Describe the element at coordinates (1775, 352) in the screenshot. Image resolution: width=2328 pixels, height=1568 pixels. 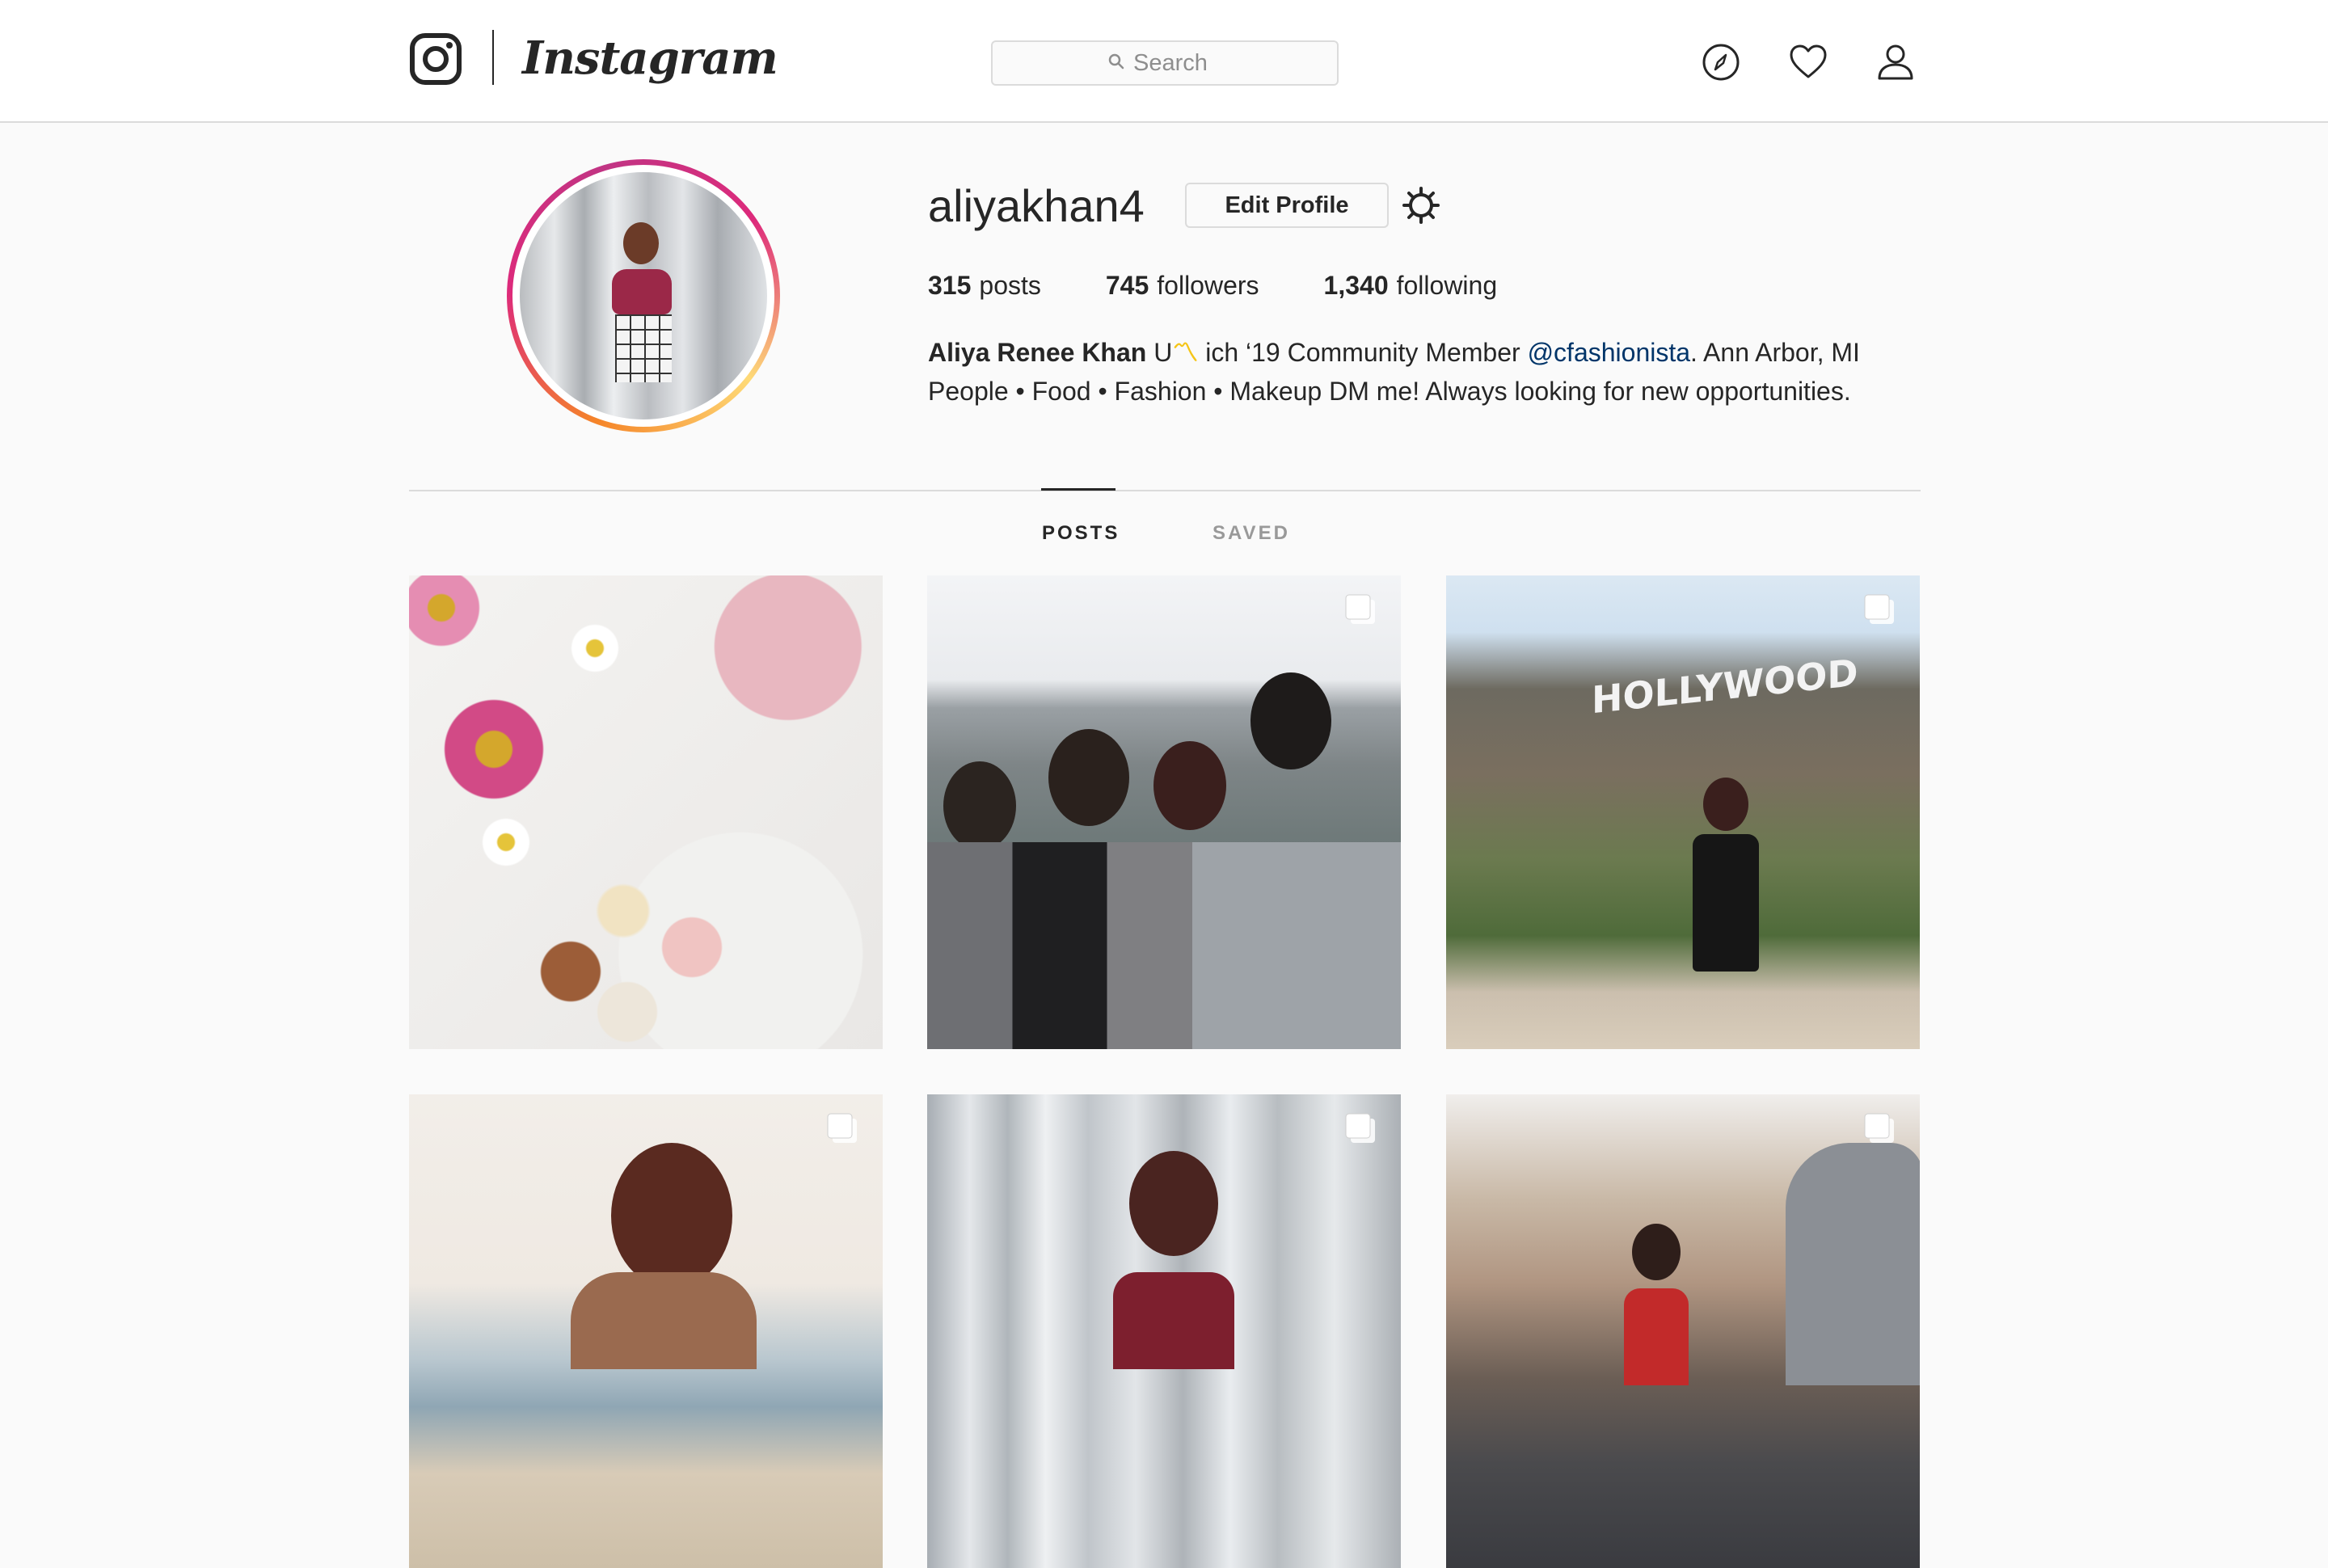
I see `bio-text: . Ann Arbor, MI` at that location.